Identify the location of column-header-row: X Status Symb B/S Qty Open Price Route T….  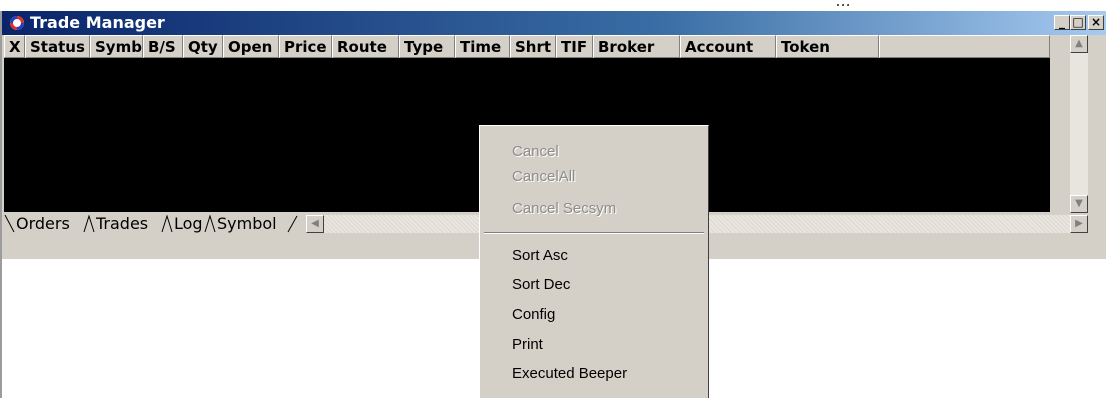
(527, 46).